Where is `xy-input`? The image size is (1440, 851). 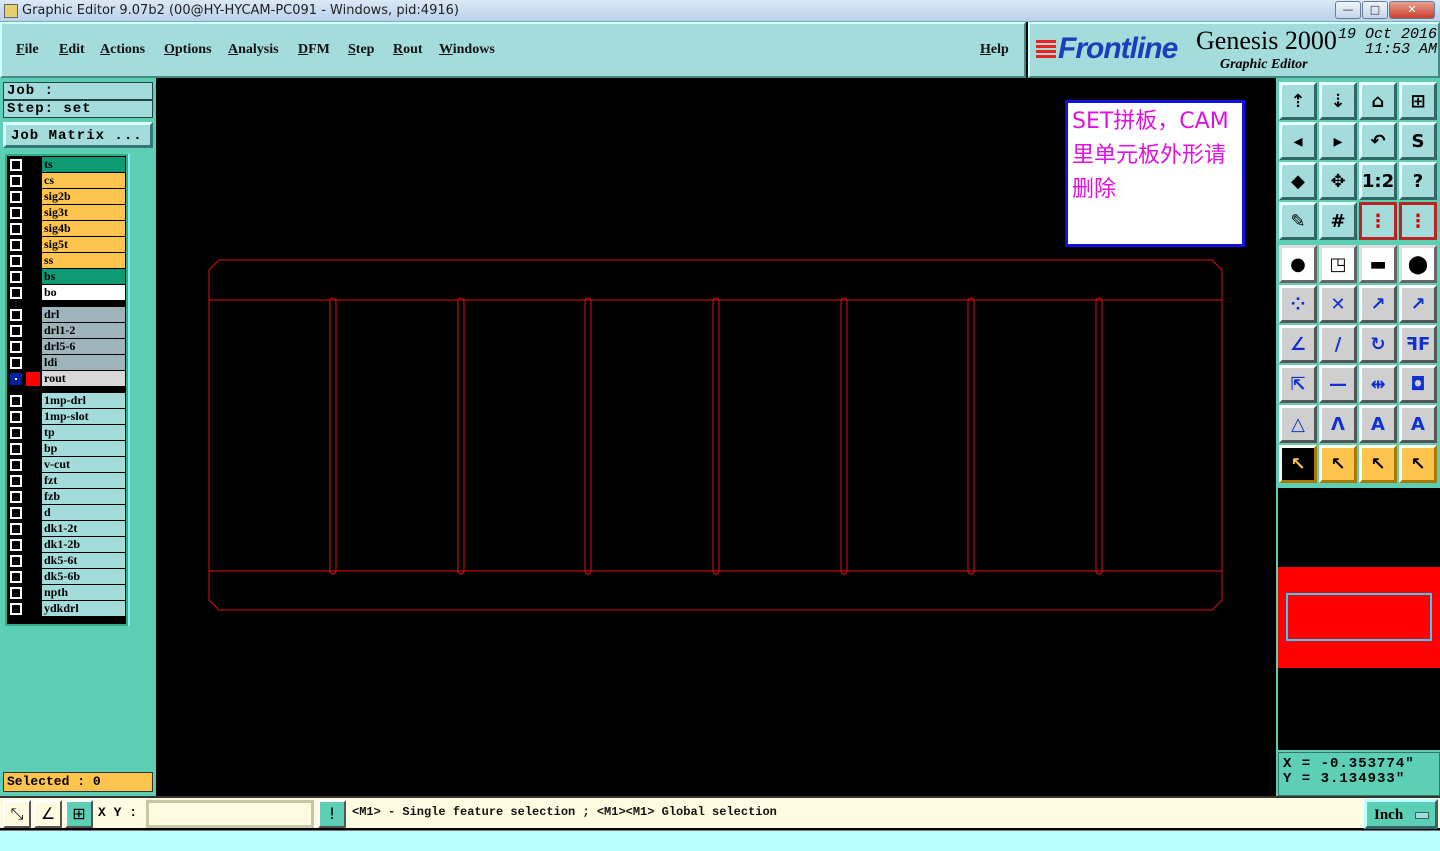
xy-input is located at coordinates (230, 814).